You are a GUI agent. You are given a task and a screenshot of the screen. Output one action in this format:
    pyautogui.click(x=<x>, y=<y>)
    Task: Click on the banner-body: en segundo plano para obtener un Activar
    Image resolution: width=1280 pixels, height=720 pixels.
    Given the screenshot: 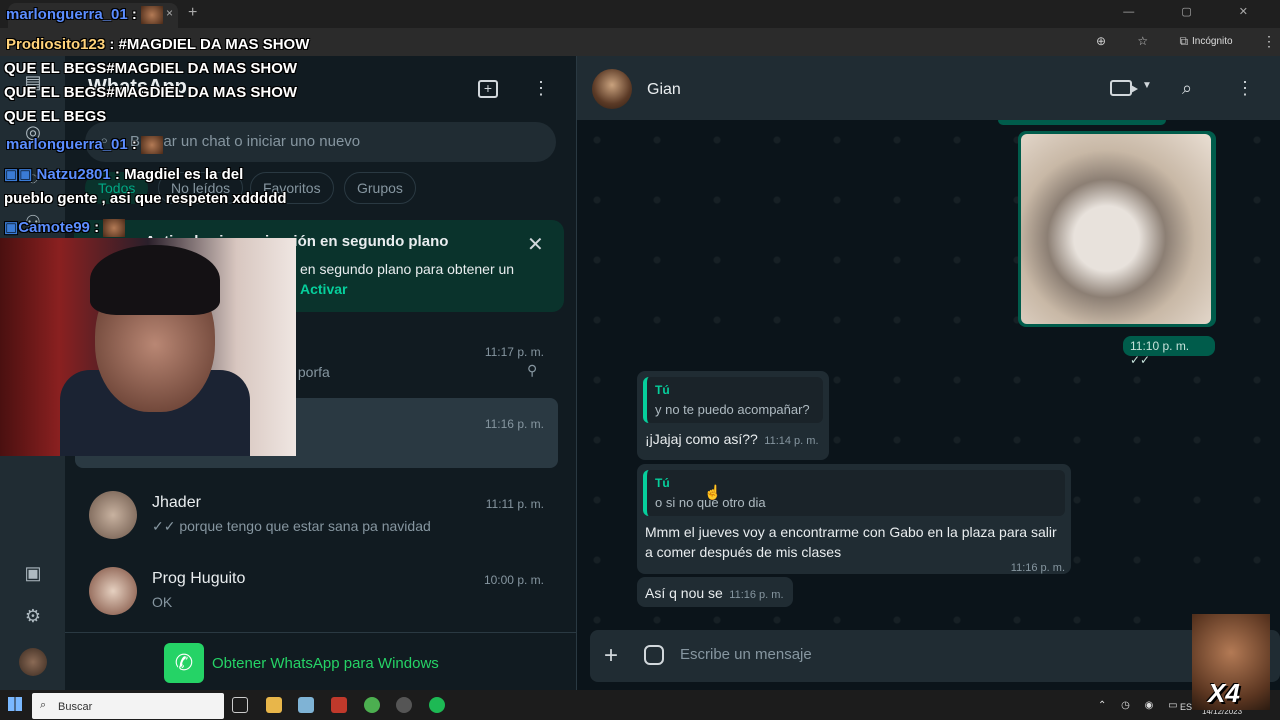 What is the action you would take?
    pyautogui.click(x=420, y=279)
    